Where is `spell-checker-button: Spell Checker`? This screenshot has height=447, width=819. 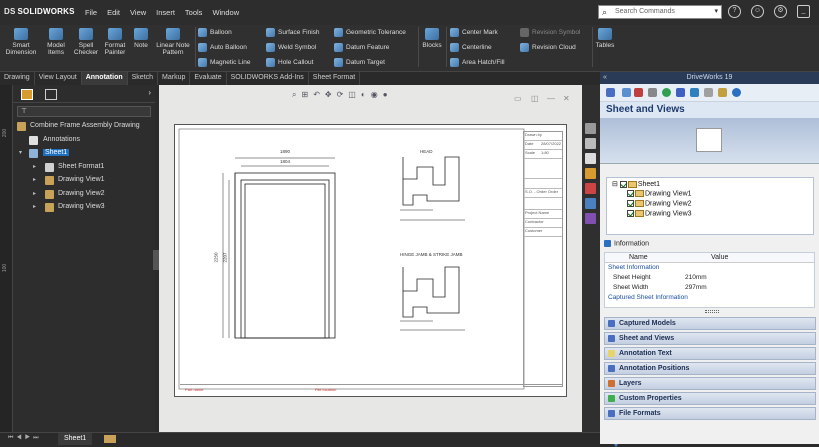
spell-checker-button: Spell Checker is located at coordinates (86, 42).